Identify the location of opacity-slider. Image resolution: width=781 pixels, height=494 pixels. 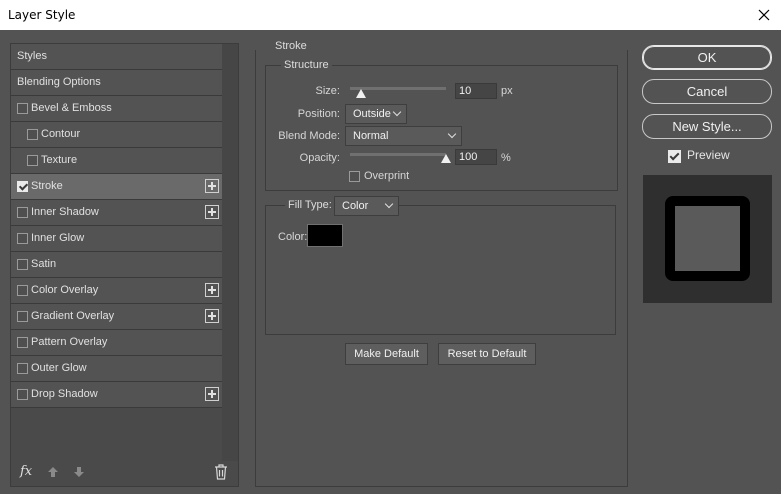
(398, 154).